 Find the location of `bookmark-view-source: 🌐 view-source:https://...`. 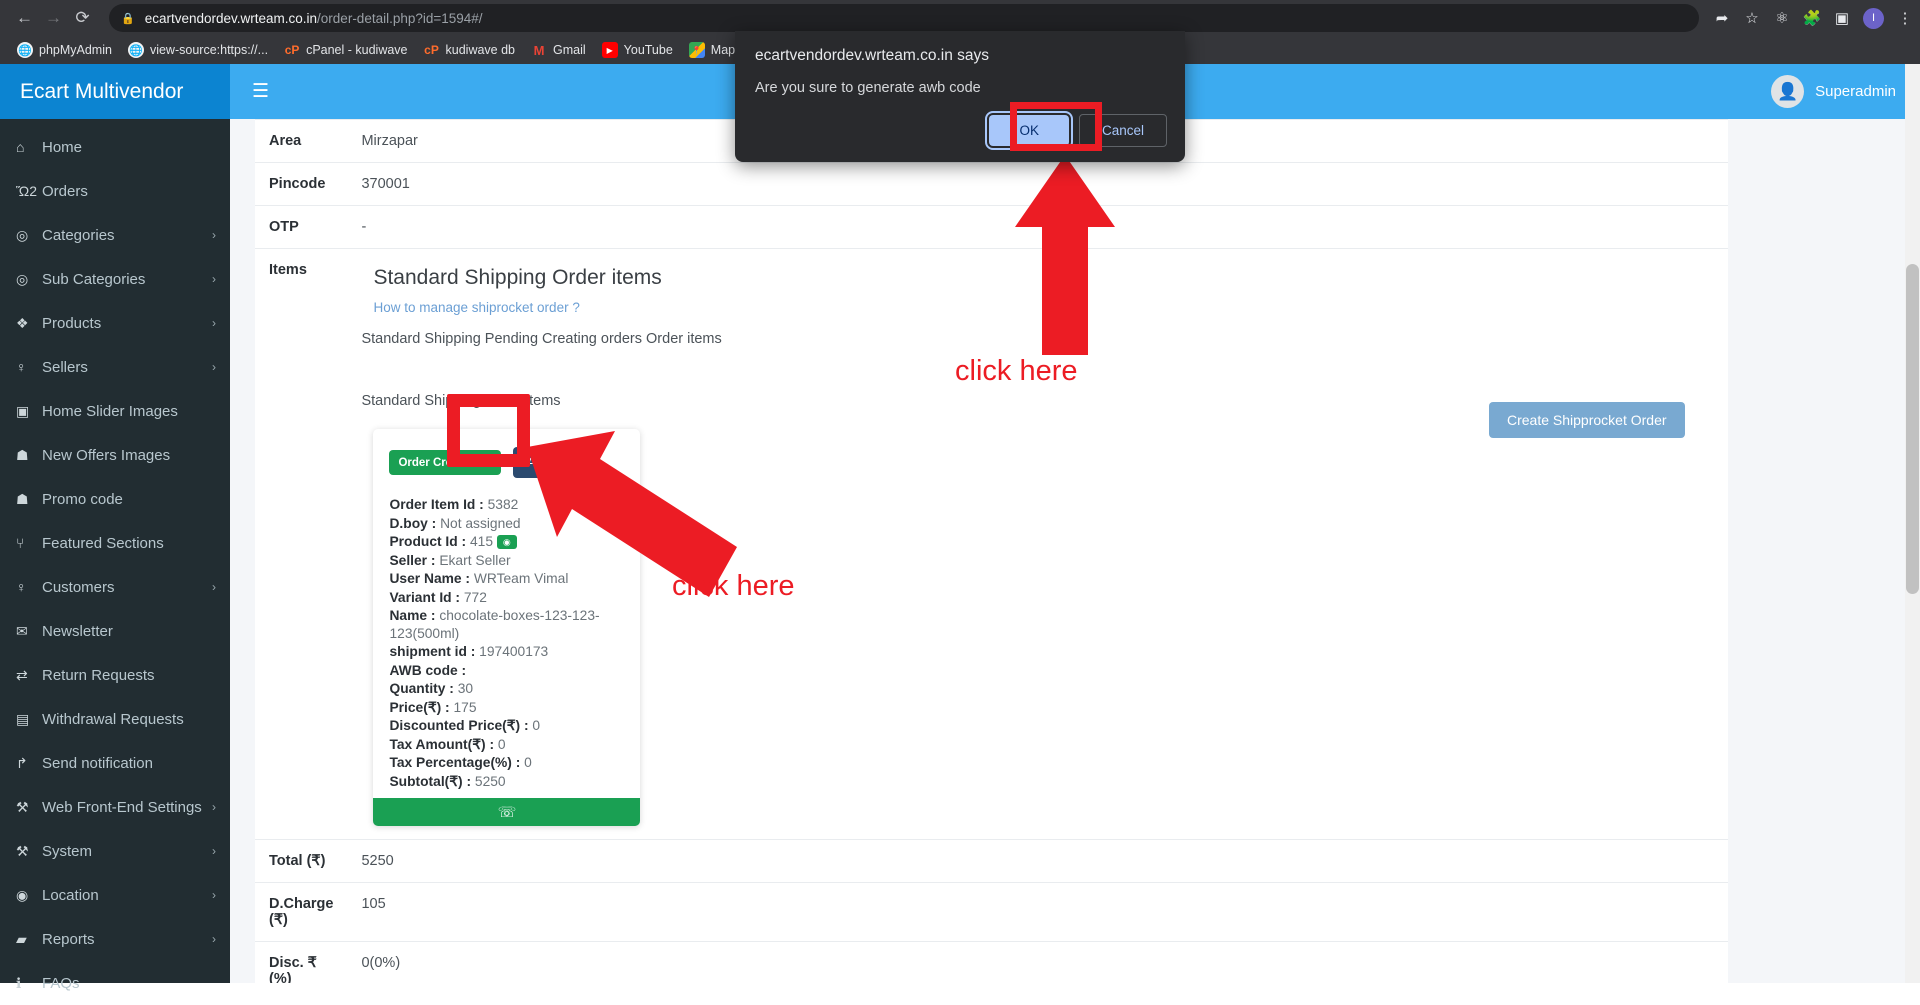

bookmark-view-source: 🌐 view-source:https://... is located at coordinates (198, 50).